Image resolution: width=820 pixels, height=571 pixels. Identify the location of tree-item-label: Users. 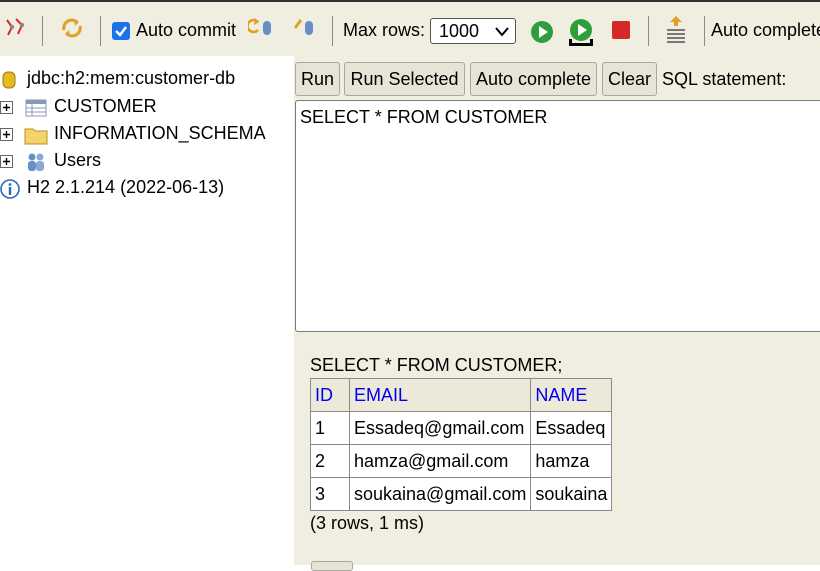
(78, 160).